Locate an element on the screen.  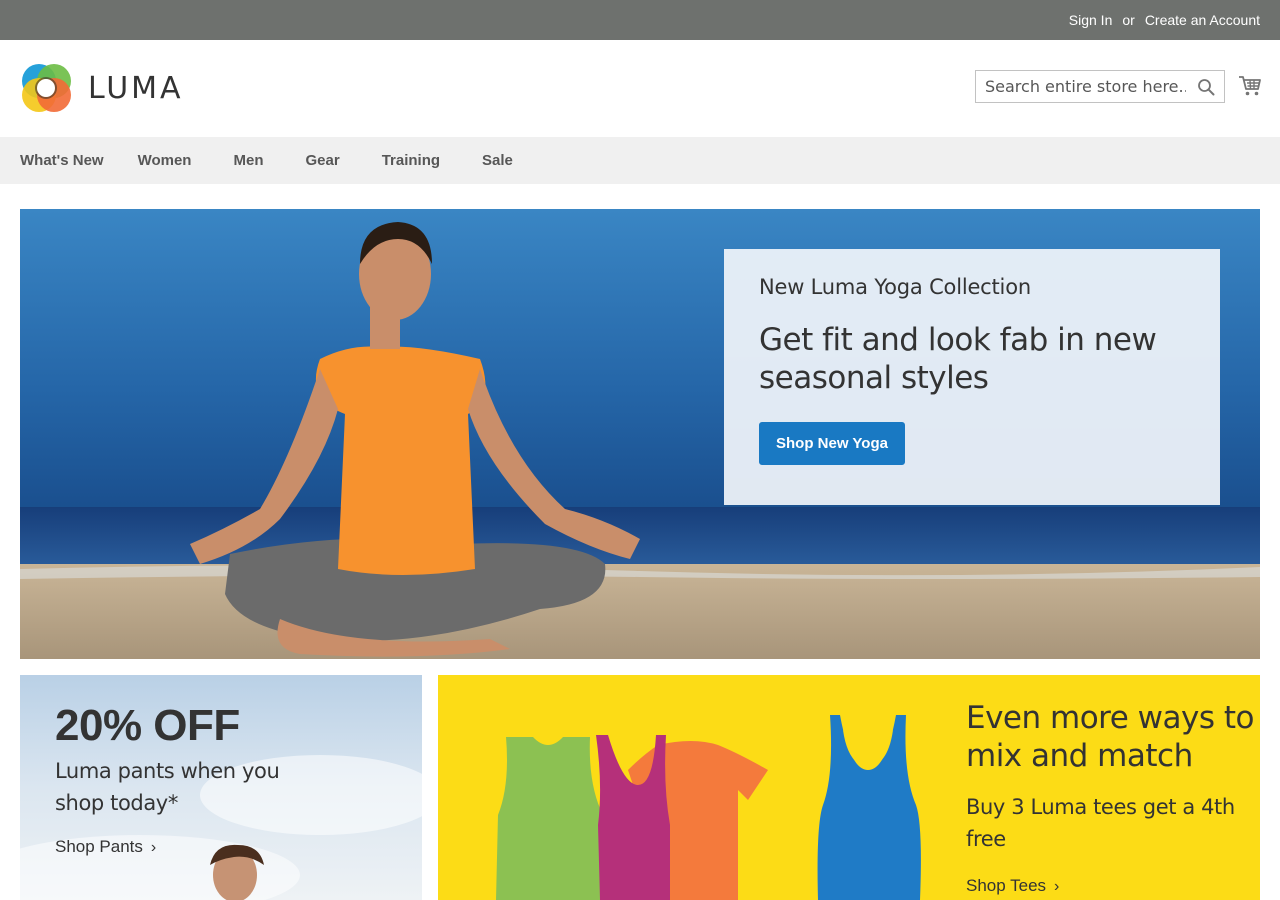
search-icon is located at coordinates (1206, 87).